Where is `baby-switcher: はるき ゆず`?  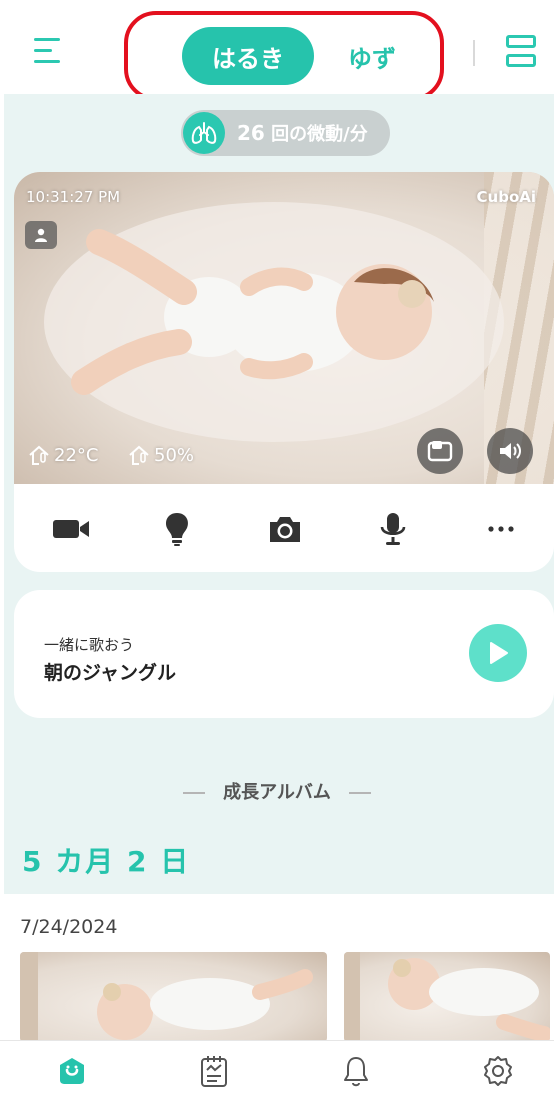 baby-switcher: はるき ゆず is located at coordinates (284, 56).